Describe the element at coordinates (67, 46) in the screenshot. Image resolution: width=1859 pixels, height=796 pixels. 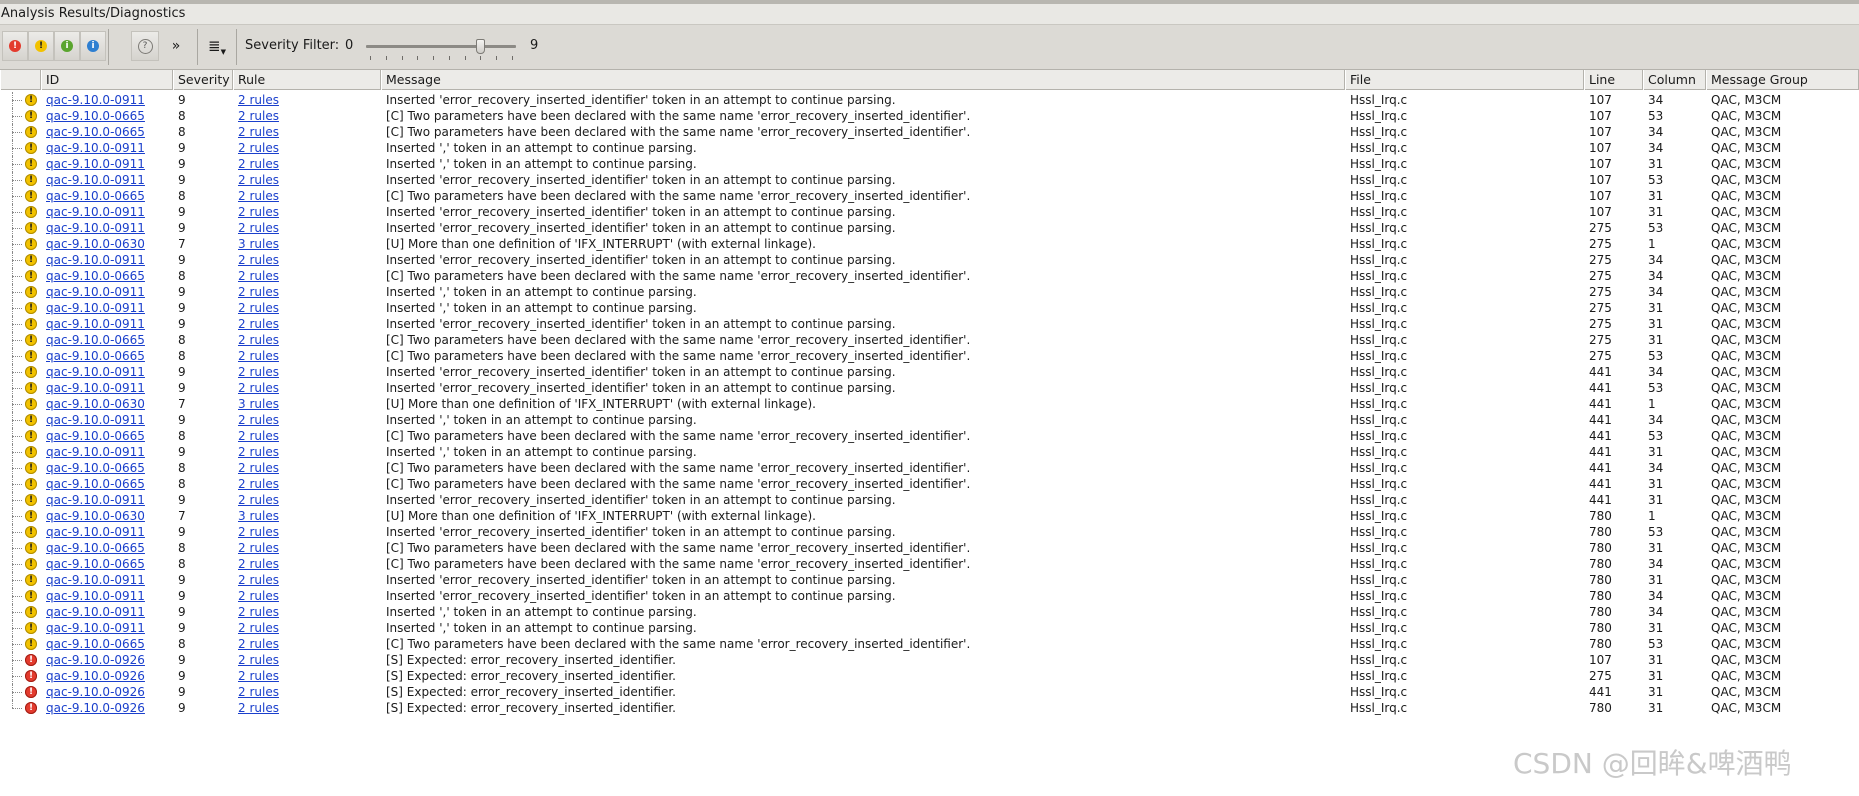
I see `info-filter-button: i` at that location.